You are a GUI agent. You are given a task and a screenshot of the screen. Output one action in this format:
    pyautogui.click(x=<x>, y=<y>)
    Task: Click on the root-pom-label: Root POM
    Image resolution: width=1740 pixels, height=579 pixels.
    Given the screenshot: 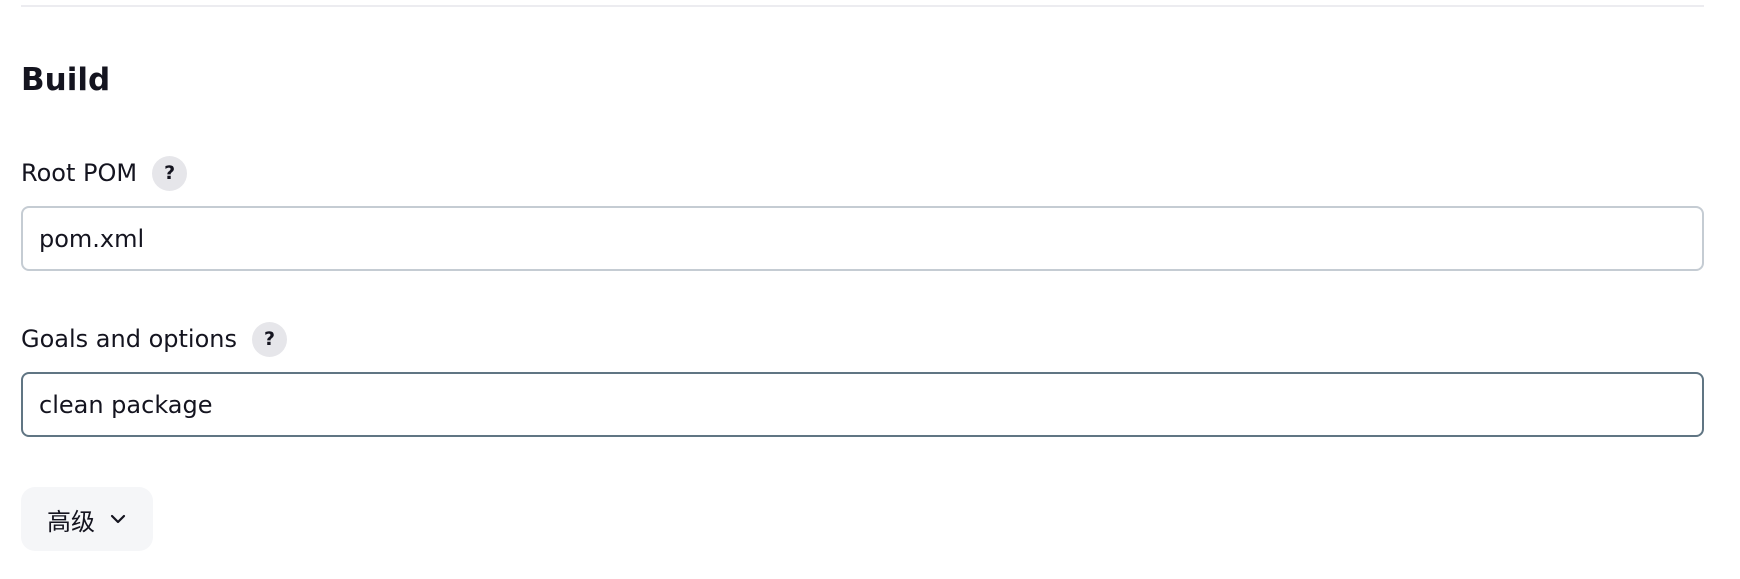 What is the action you would take?
    pyautogui.click(x=79, y=173)
    